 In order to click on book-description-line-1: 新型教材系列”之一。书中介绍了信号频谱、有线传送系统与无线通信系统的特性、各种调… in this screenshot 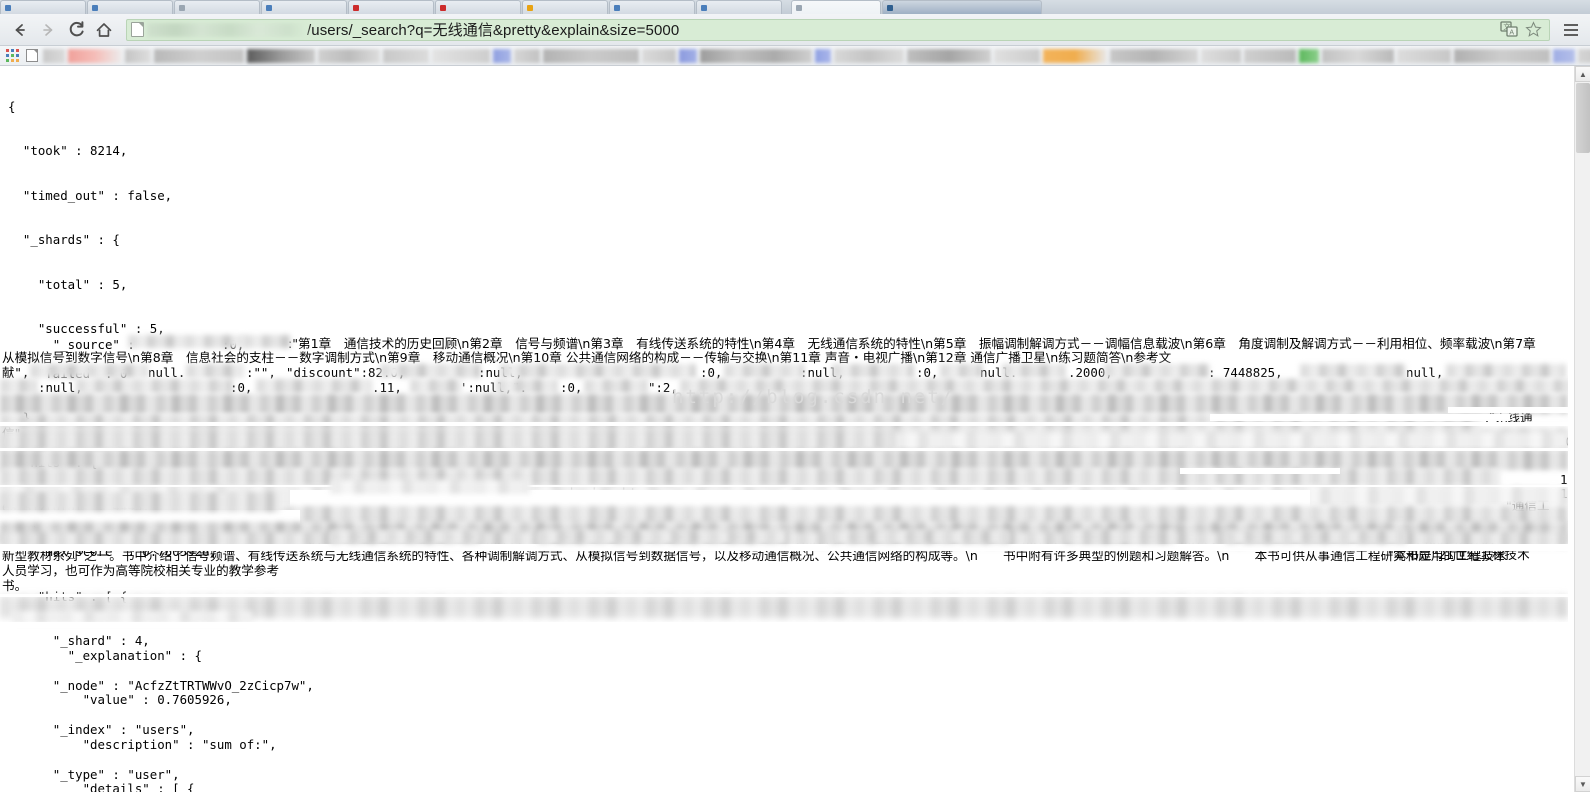, I will do `click(754, 555)`.